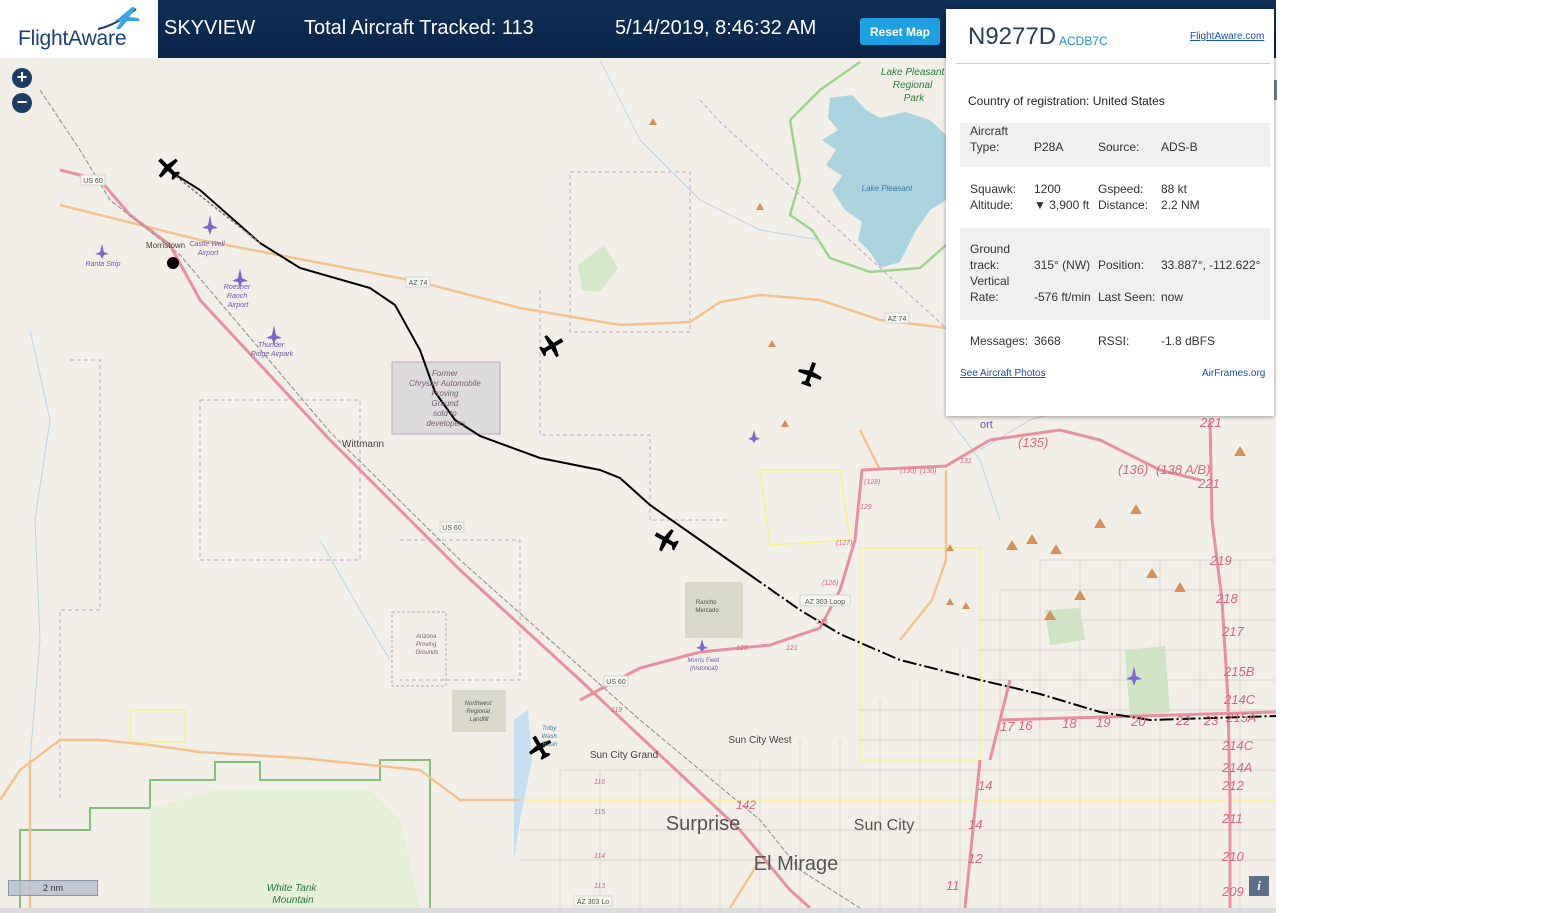 The image size is (1548, 913). I want to click on label-surprise: Surprise, so click(703, 824).